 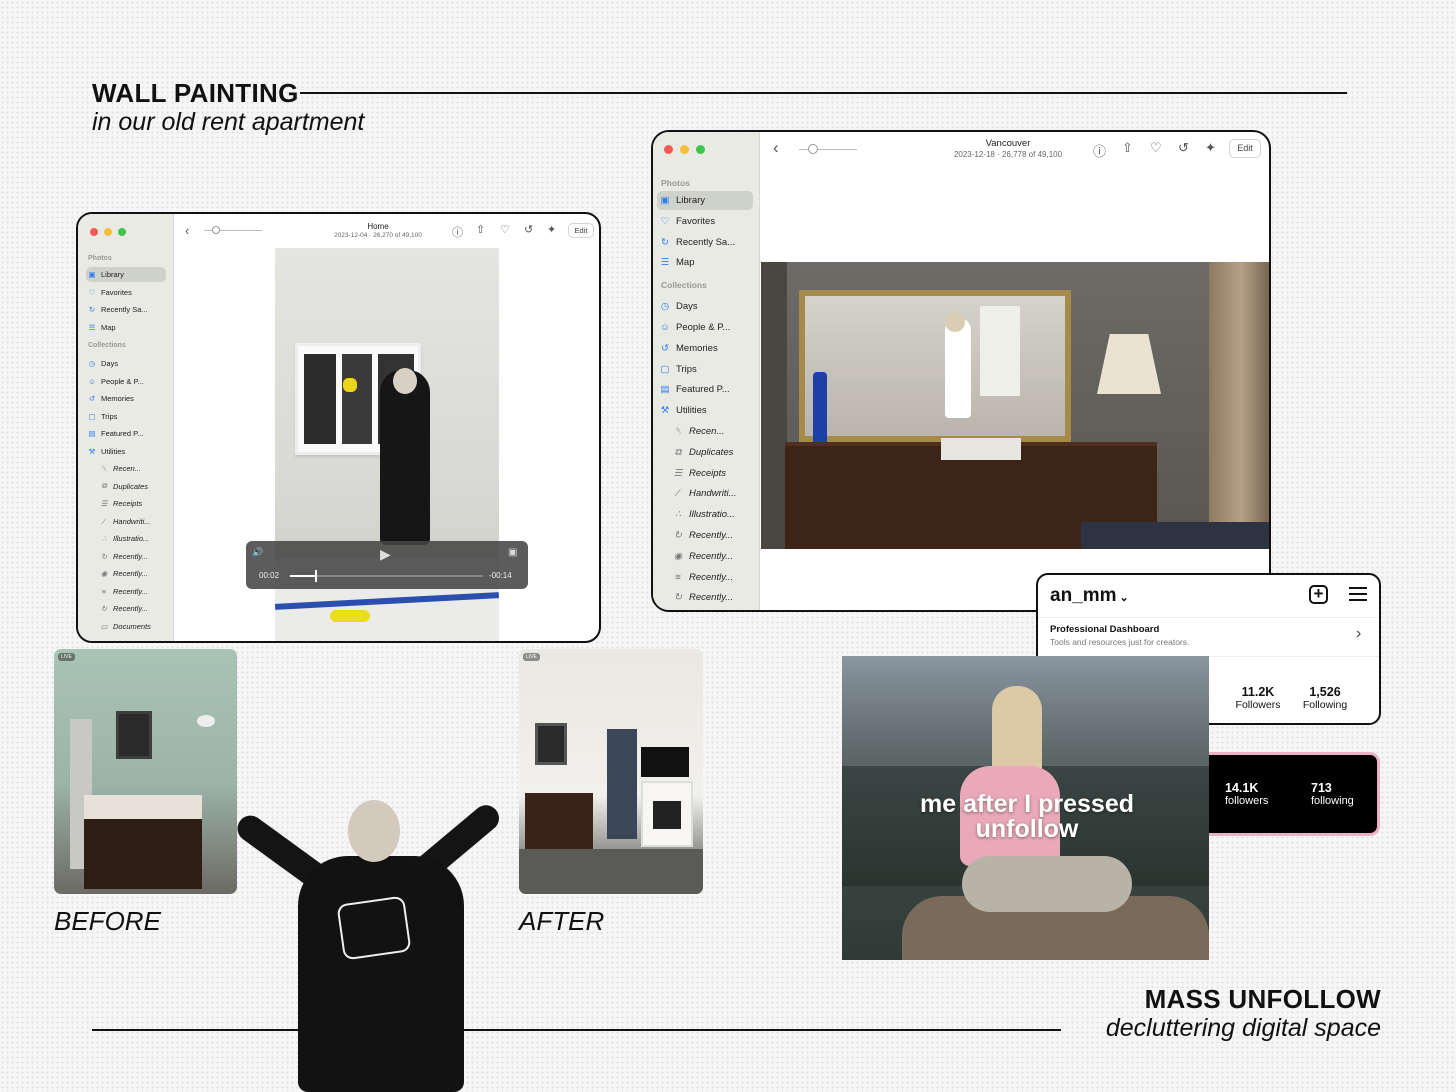 I want to click on sidebar-item-utilities-9: ▭ Documents, so click(x=133, y=626).